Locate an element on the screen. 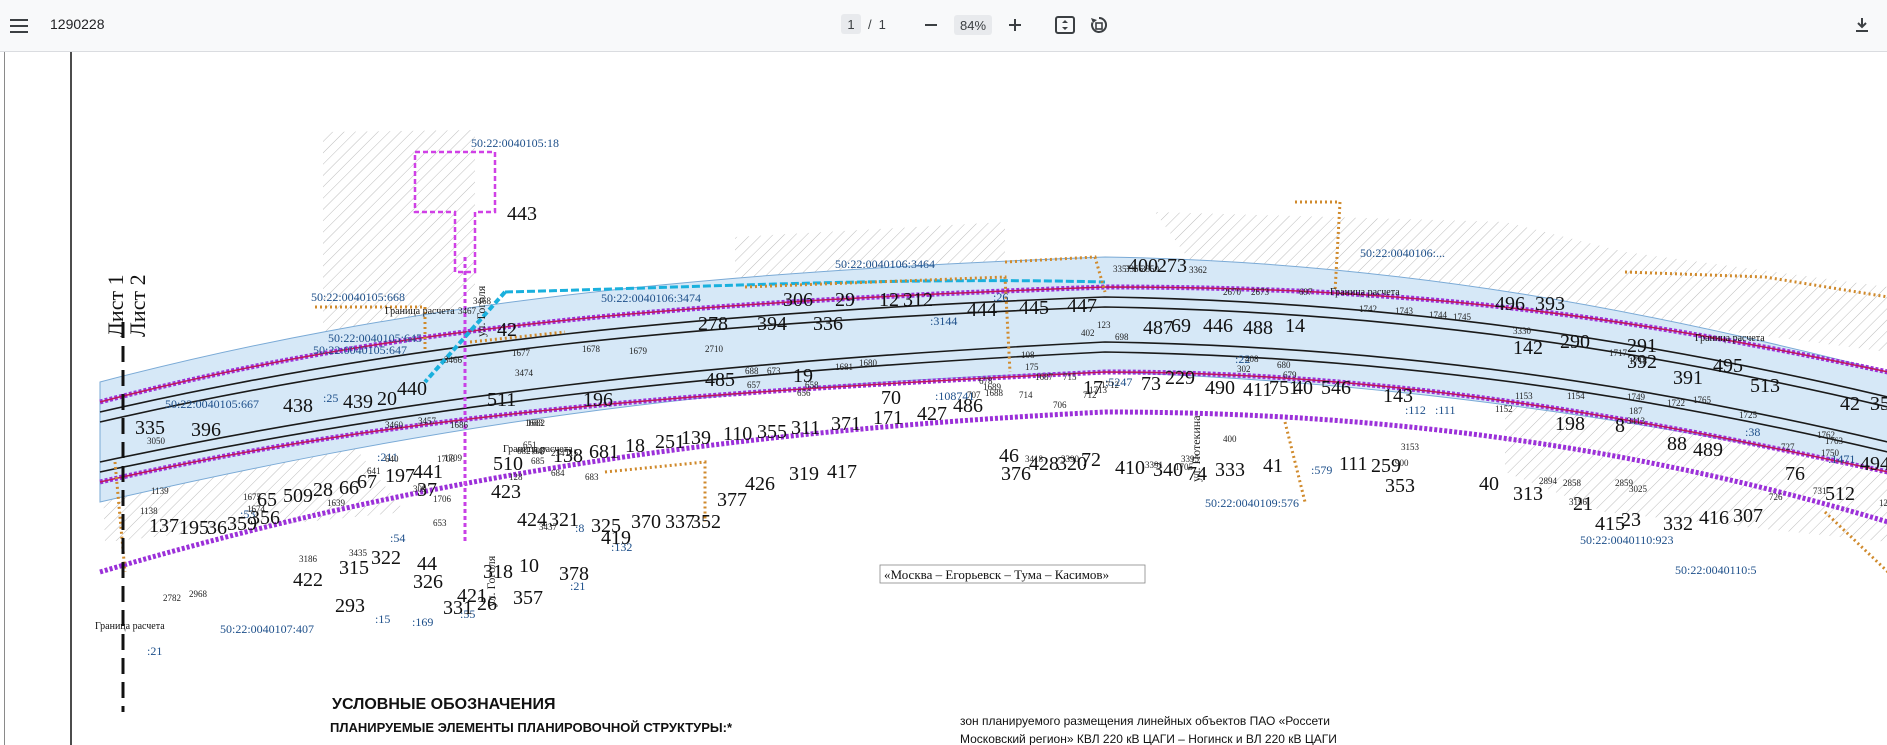 This screenshot has height=745, width=1887. parcel-number: 376 is located at coordinates (1016, 474).